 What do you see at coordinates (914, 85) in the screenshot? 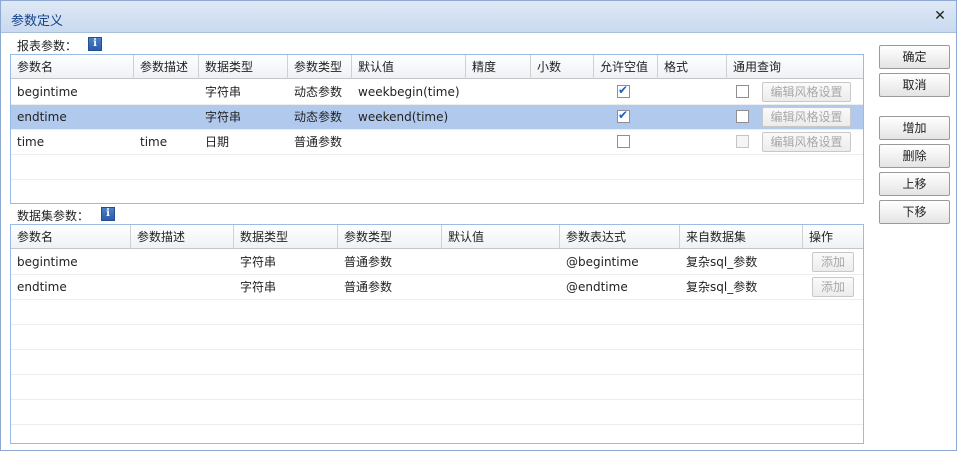
I see `cancel-button: 取消` at bounding box center [914, 85].